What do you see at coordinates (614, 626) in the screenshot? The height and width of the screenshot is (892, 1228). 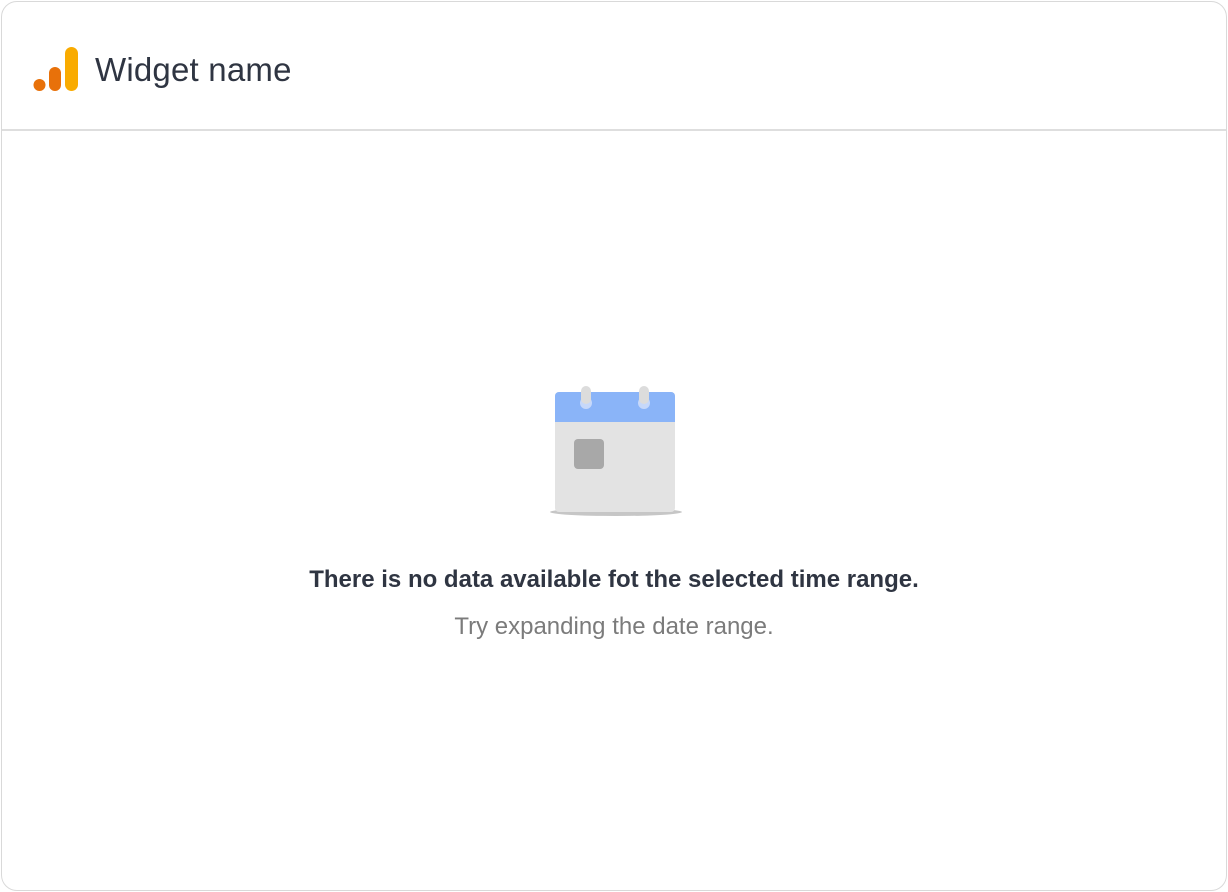 I see `empty-state-subtitle: Try expanding the date range.` at bounding box center [614, 626].